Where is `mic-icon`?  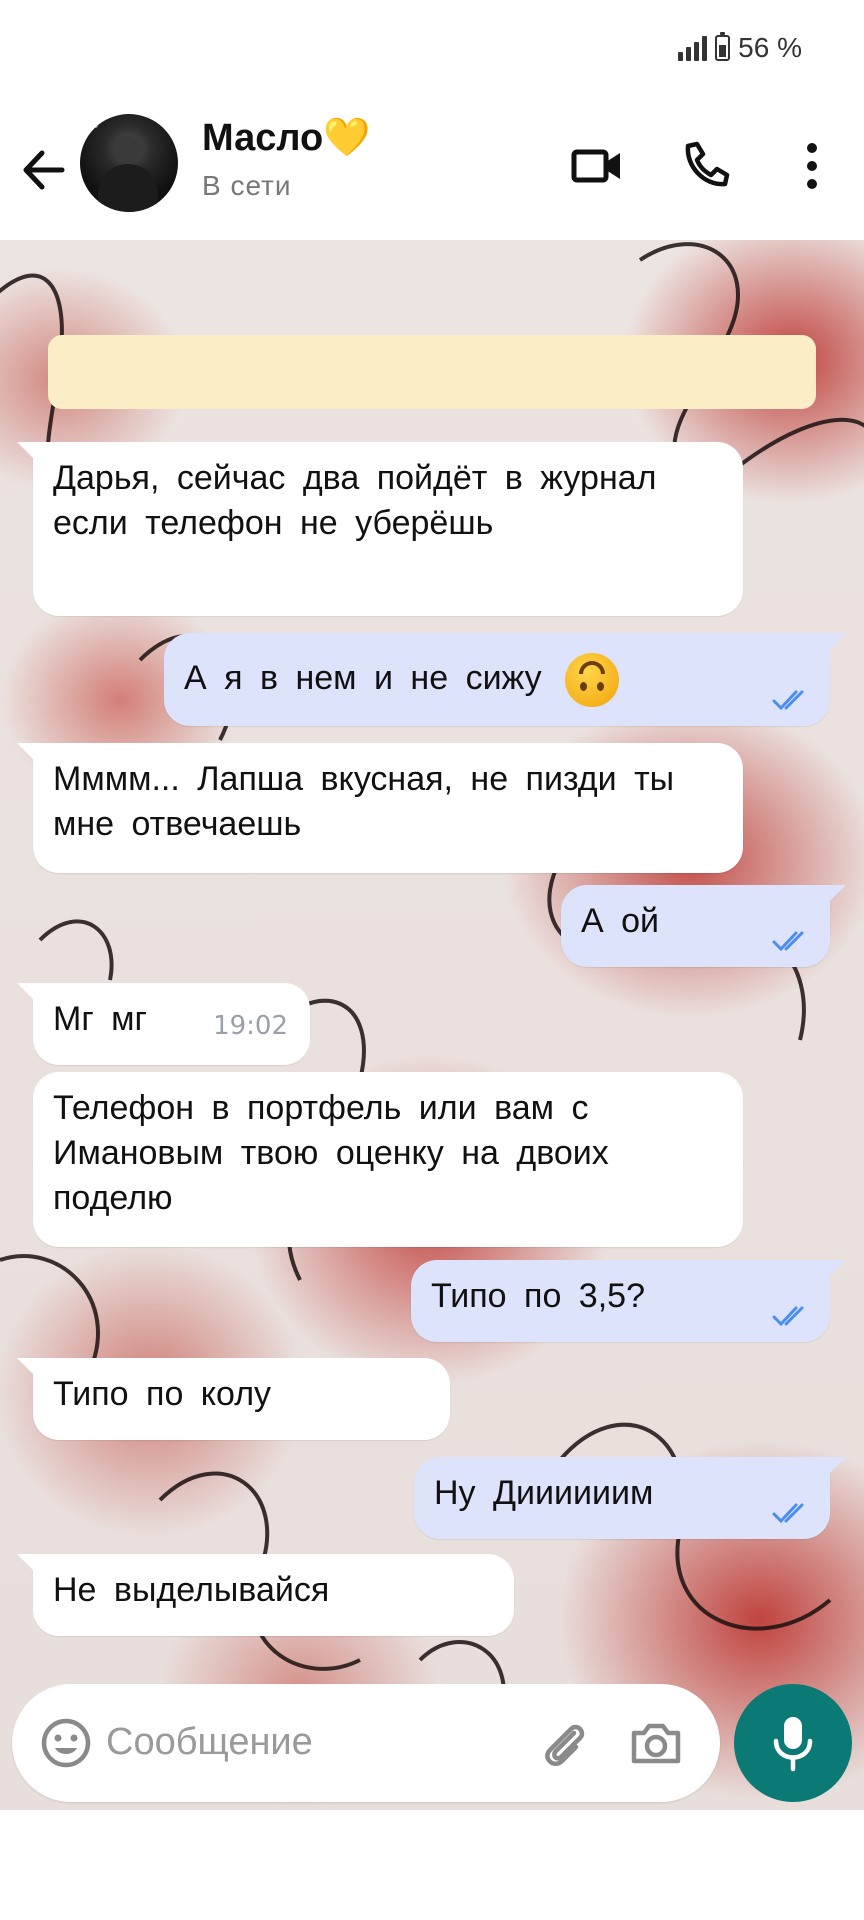 mic-icon is located at coordinates (793, 1744).